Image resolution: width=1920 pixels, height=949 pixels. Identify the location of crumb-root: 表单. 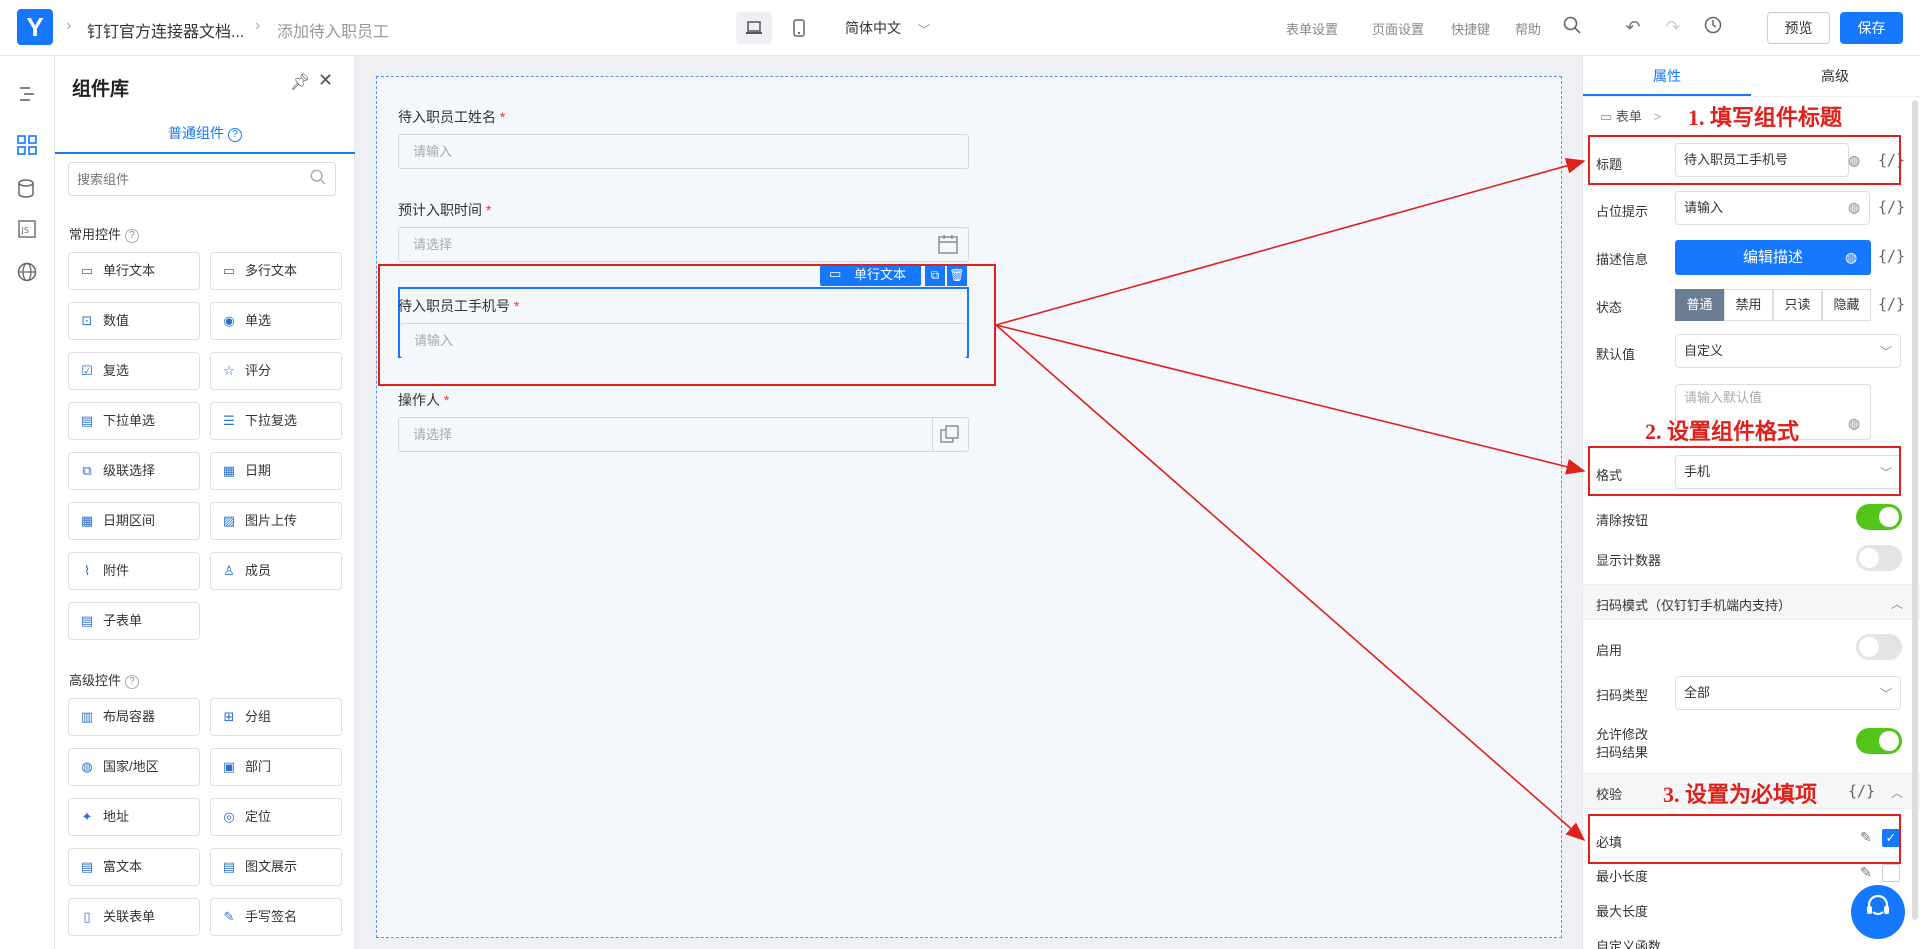
(1629, 116).